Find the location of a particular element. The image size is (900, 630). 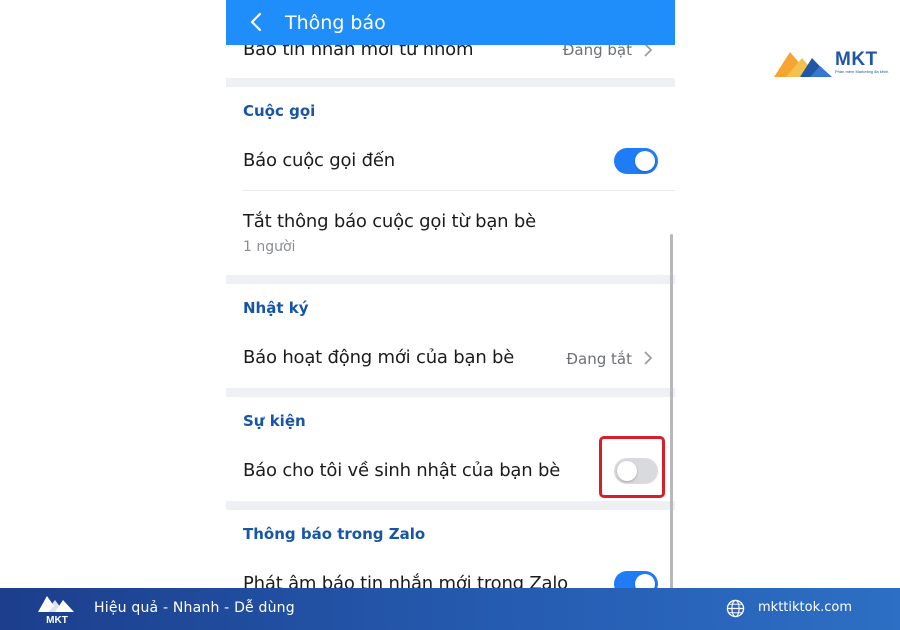

section-header-calls: Cuộc gọi is located at coordinates (279, 111).